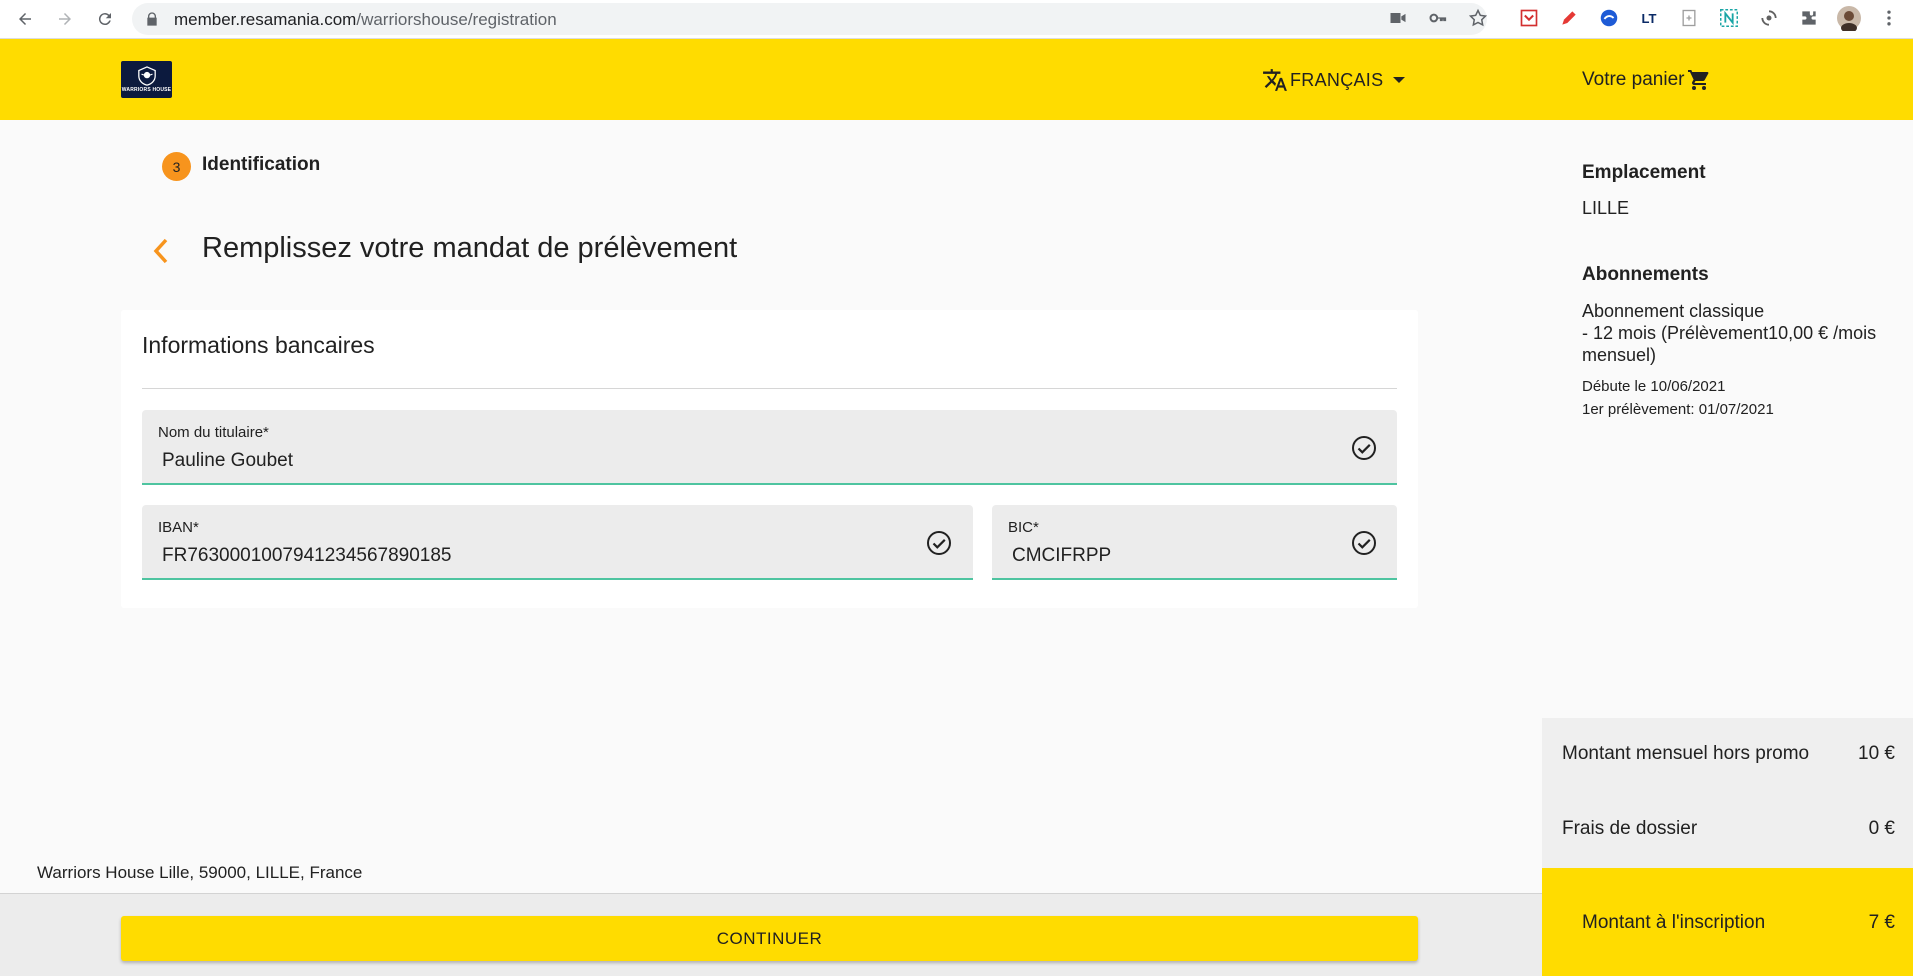 The width and height of the screenshot is (1913, 976). Describe the element at coordinates (769, 938) in the screenshot. I see `continue-button: CONTINUER` at that location.